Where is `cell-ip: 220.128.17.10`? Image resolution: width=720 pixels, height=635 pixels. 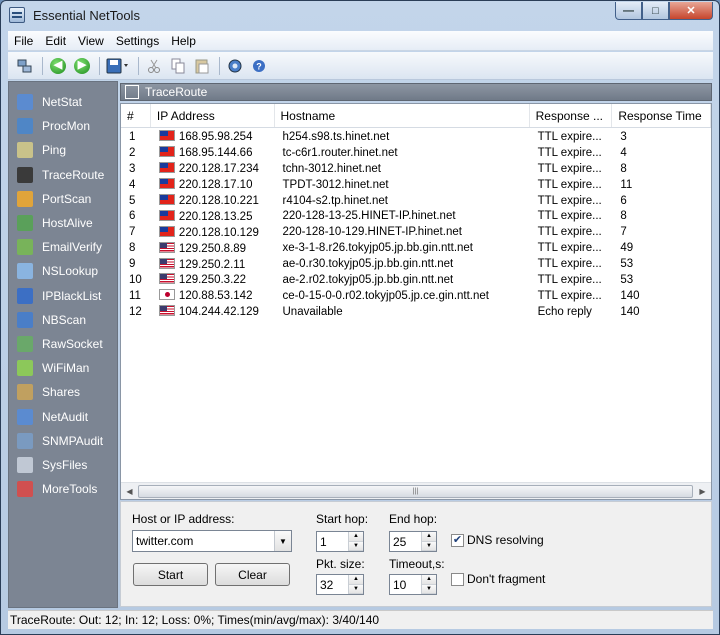
cell-ip: 220.128.17.10 is located at coordinates (213, 184).